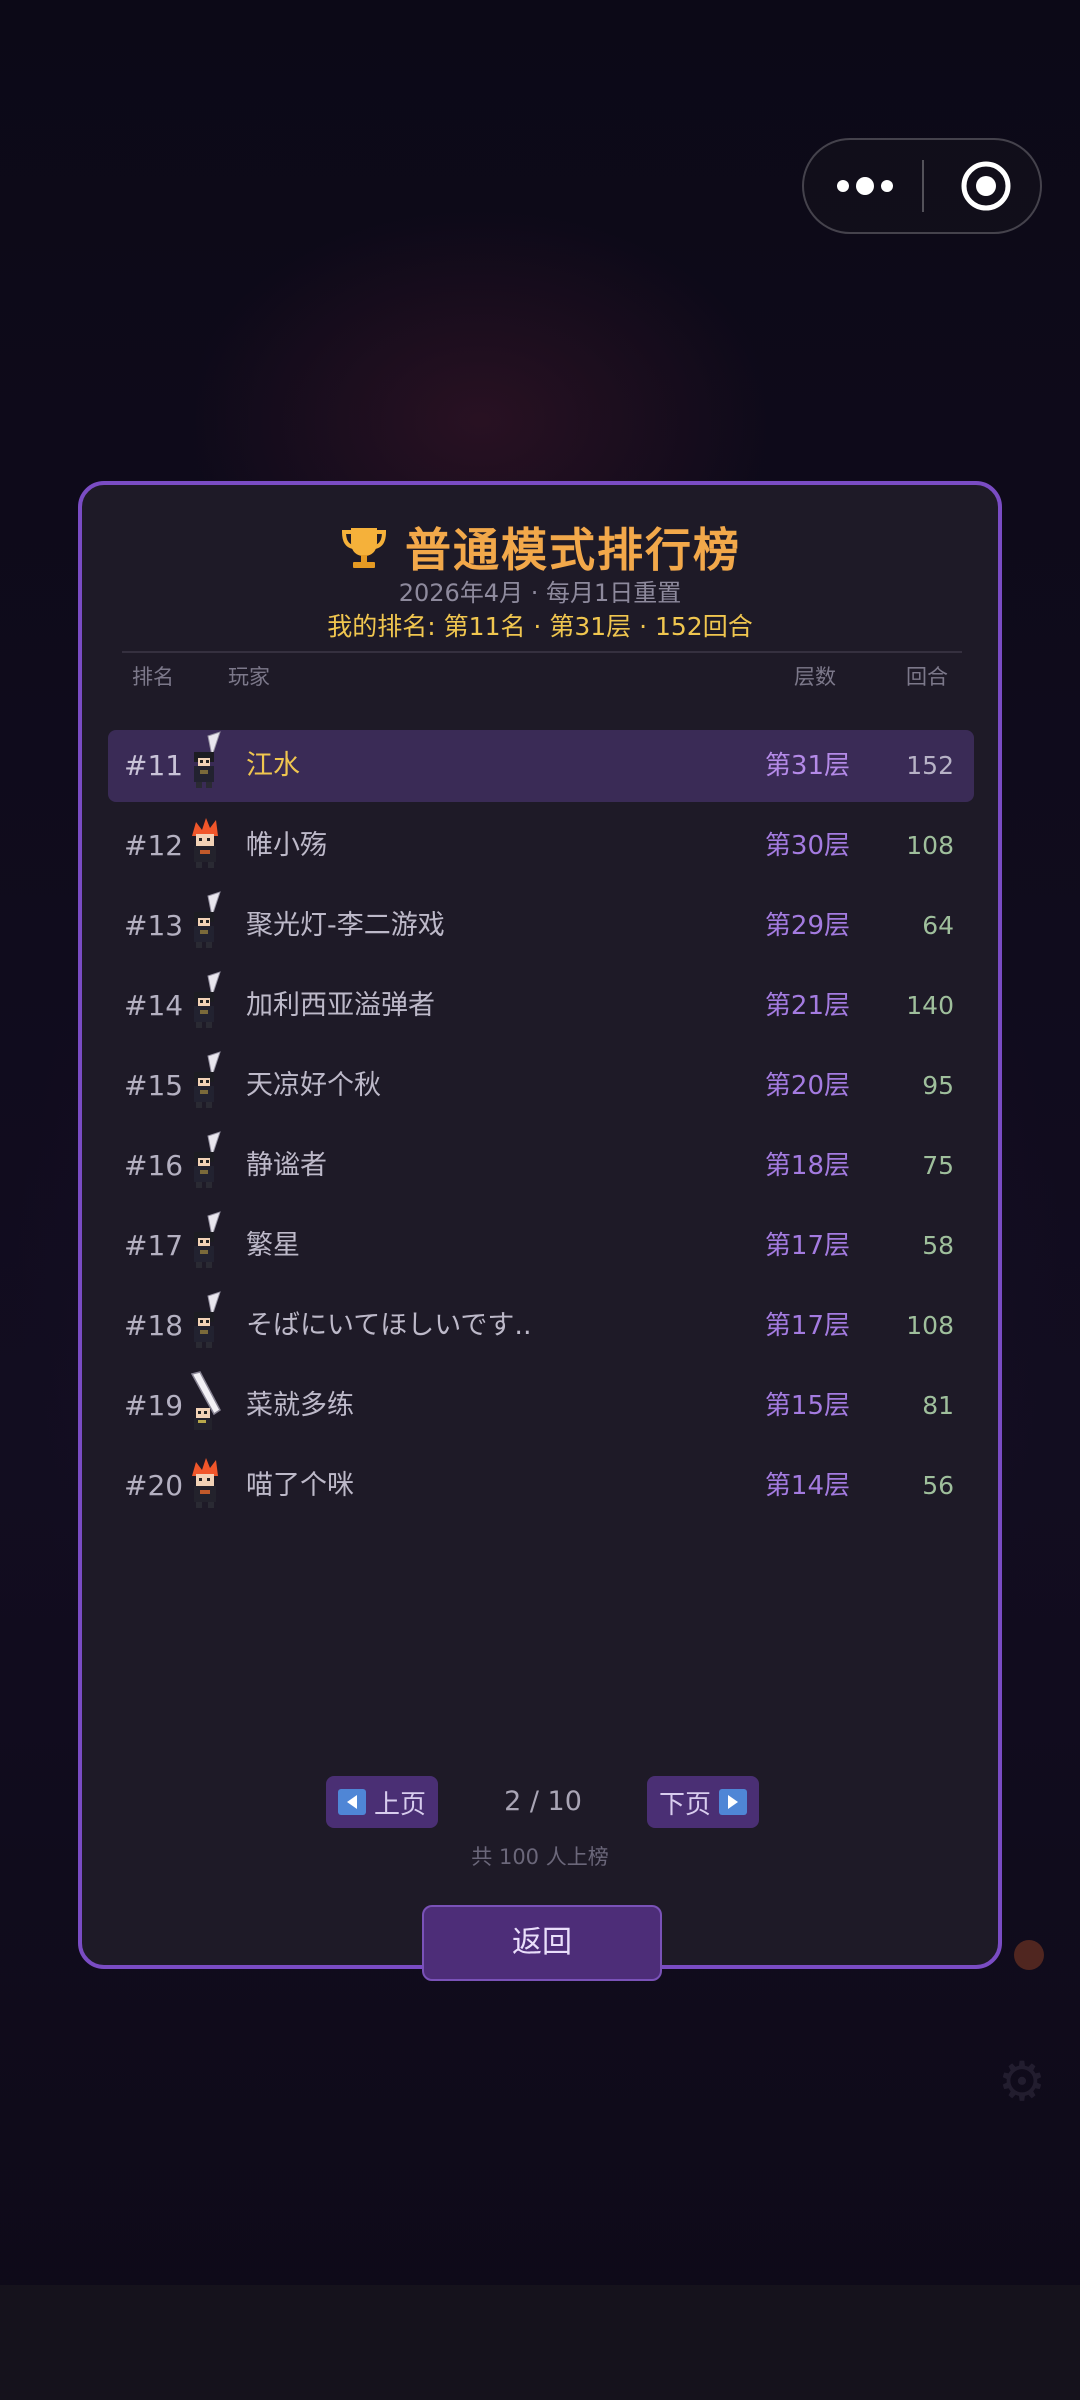 The image size is (1080, 2400). I want to click on greatsword-avatar-icon, so click(210, 1406).